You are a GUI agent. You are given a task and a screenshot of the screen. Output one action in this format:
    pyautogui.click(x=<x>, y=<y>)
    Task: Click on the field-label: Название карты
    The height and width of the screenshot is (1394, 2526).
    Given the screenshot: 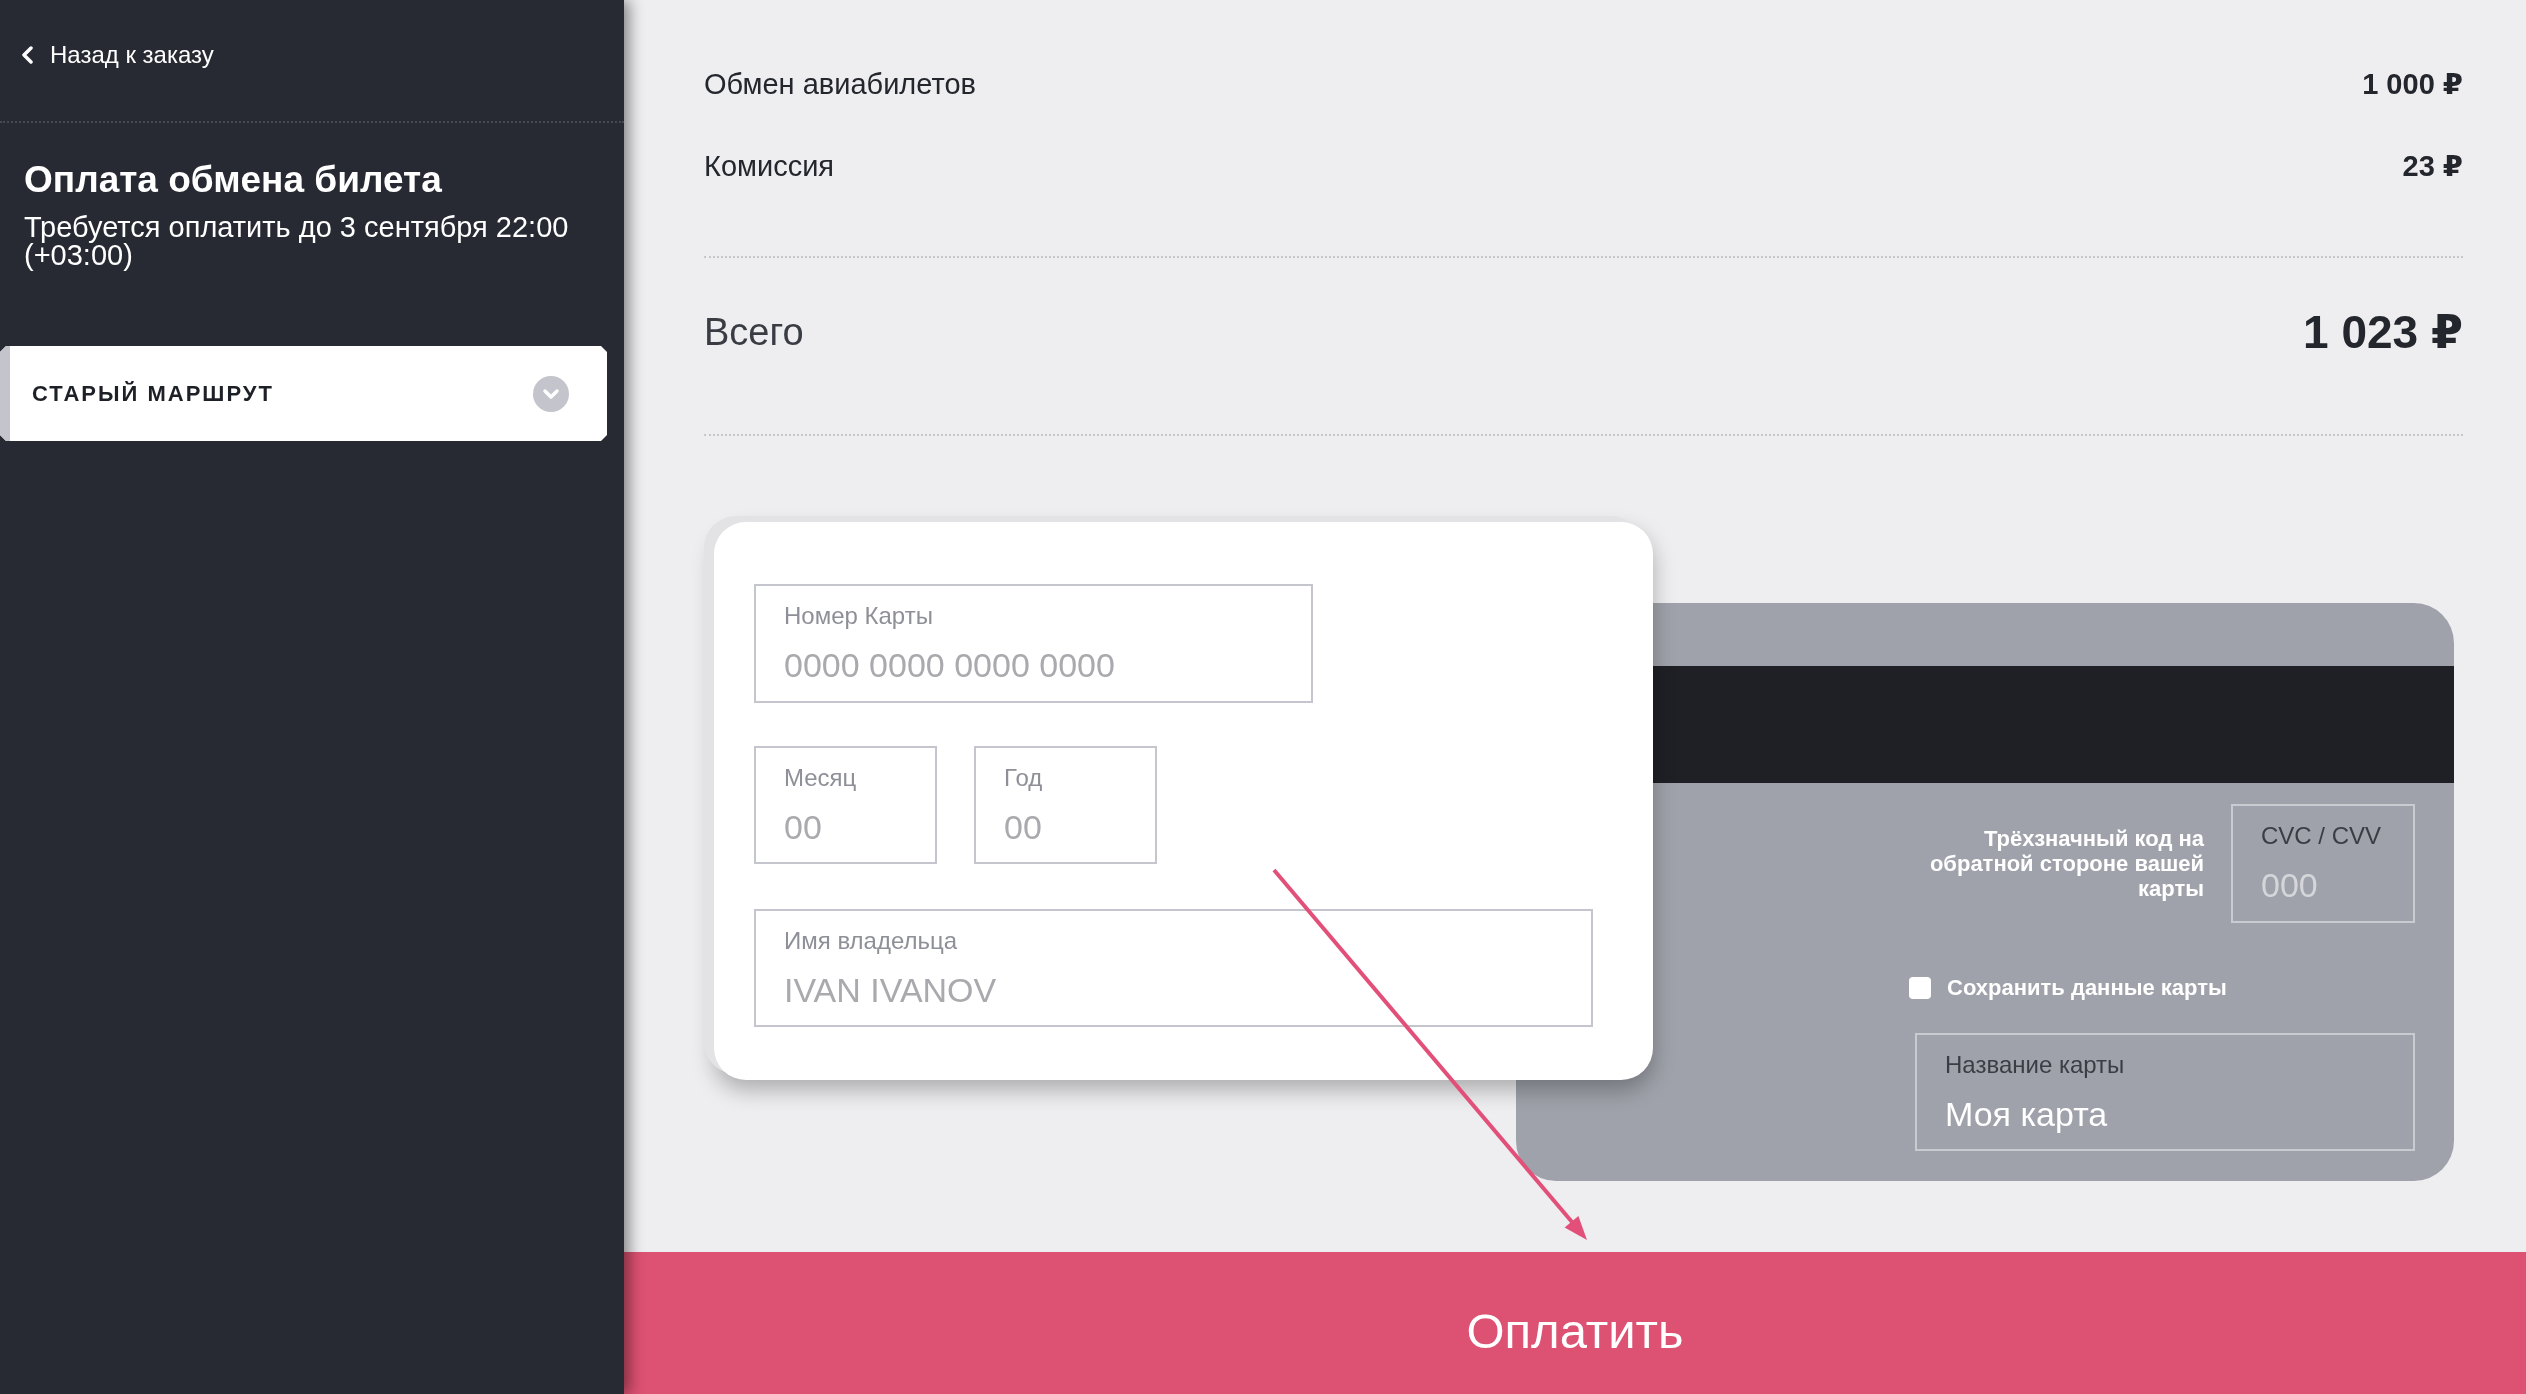 What is the action you would take?
    pyautogui.click(x=2035, y=1065)
    